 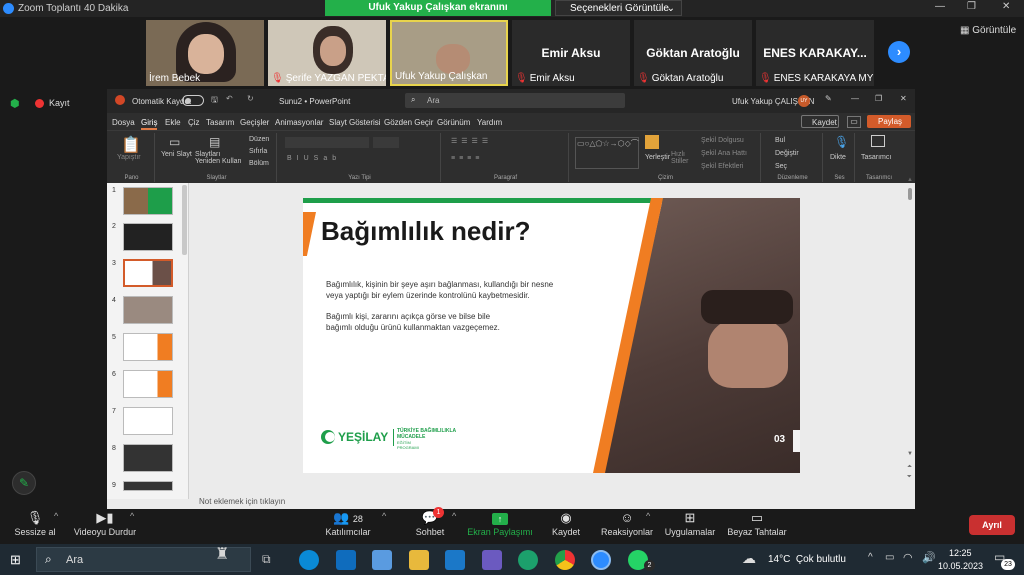 What do you see at coordinates (528, 560) in the screenshot?
I see `edge-icon` at bounding box center [528, 560].